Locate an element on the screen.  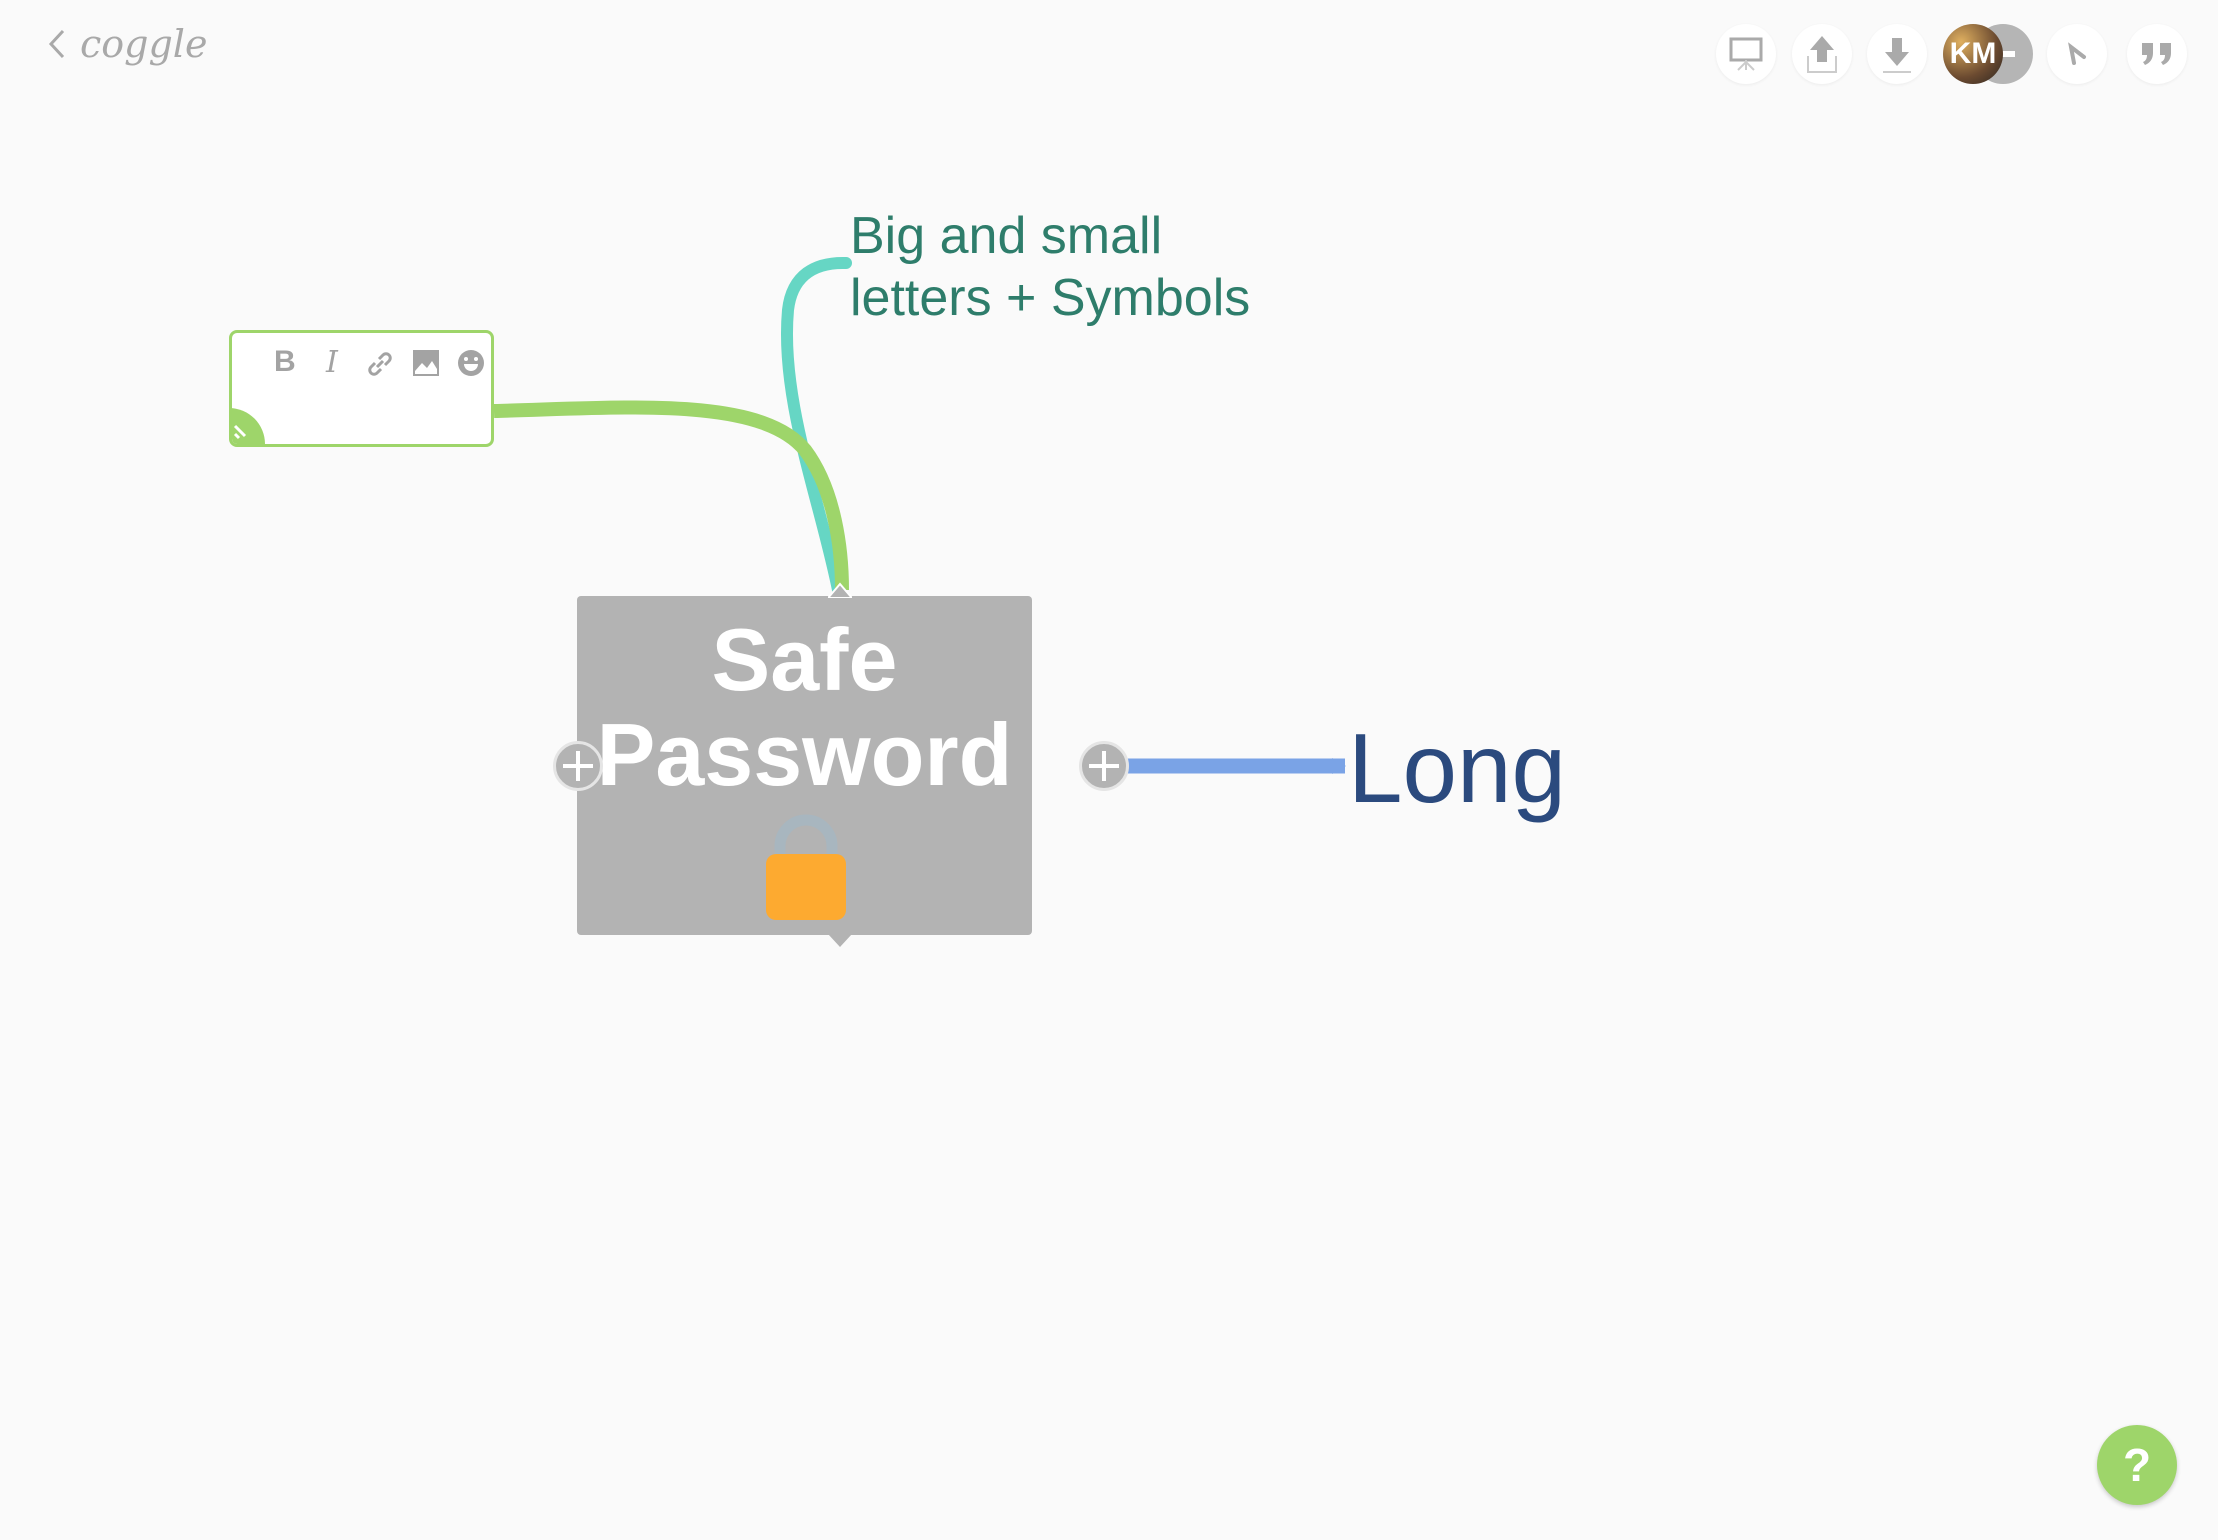
add-branch-right-button is located at coordinates (1104, 766).